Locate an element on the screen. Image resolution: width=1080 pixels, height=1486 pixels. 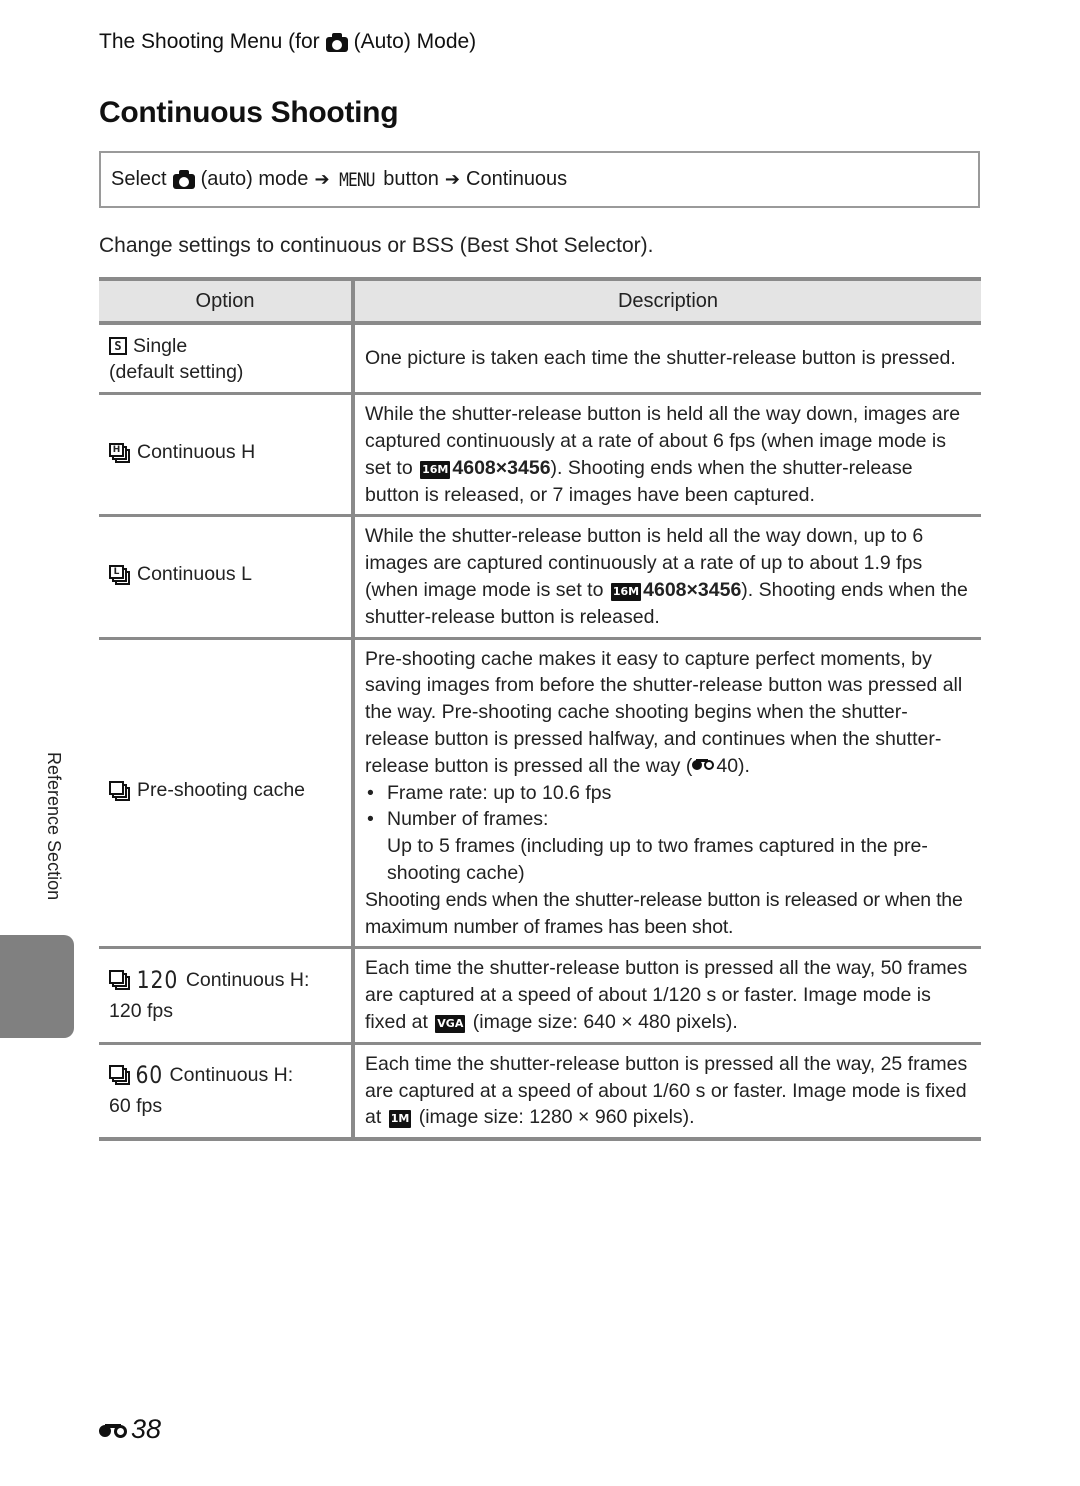
path-mode: (auto) mode is located at coordinates (254, 179).